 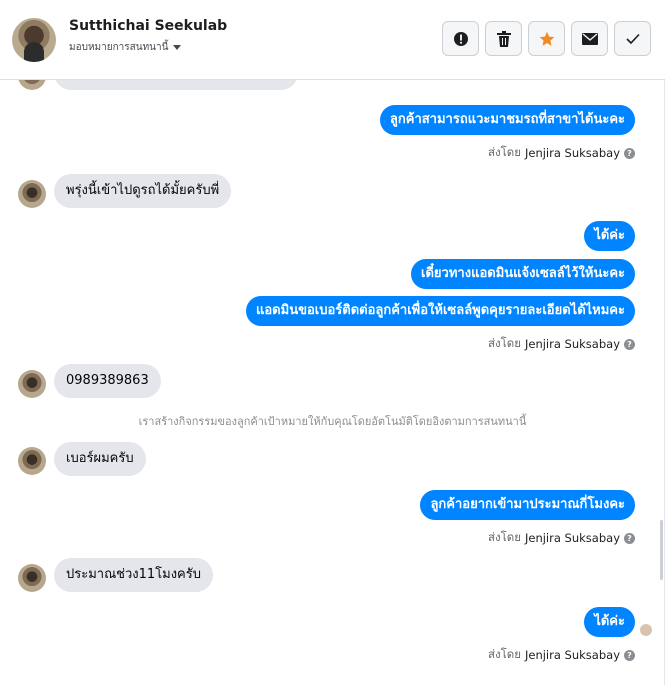 What do you see at coordinates (176, 85) in the screenshot?
I see `message-bubble-incoming-cut` at bounding box center [176, 85].